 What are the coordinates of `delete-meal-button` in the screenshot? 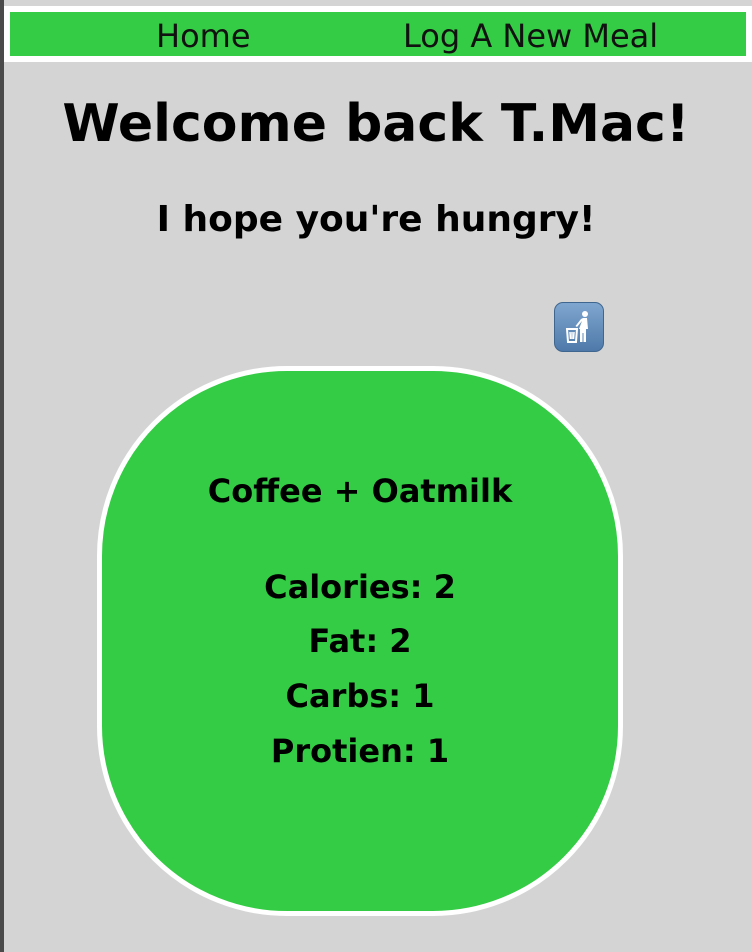 It's located at (579, 327).